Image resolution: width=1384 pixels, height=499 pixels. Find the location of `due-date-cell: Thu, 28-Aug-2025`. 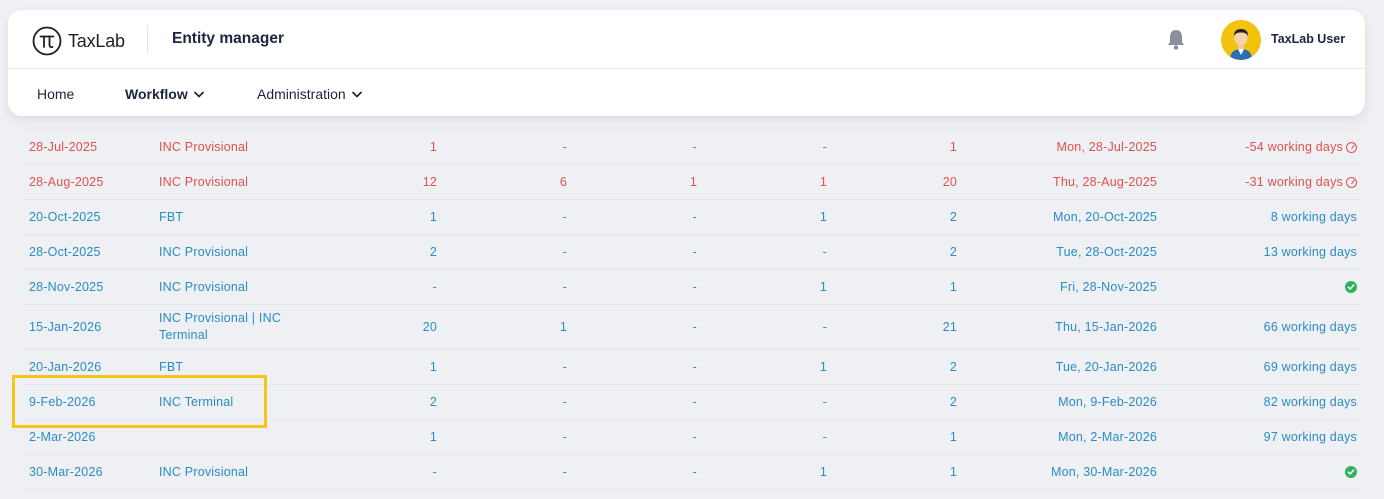

due-date-cell: Thu, 28-Aug-2025 is located at coordinates (1105, 182).